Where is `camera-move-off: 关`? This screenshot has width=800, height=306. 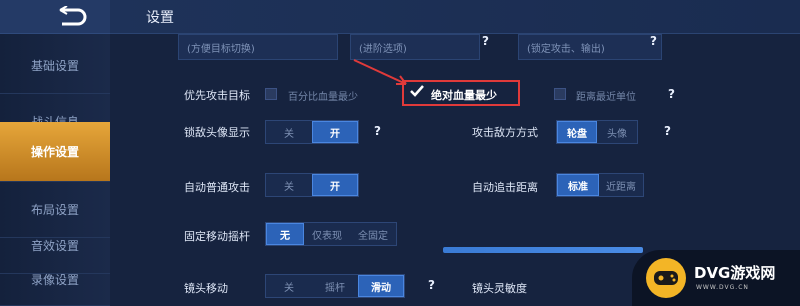
camera-move-off: 关 is located at coordinates (289, 286).